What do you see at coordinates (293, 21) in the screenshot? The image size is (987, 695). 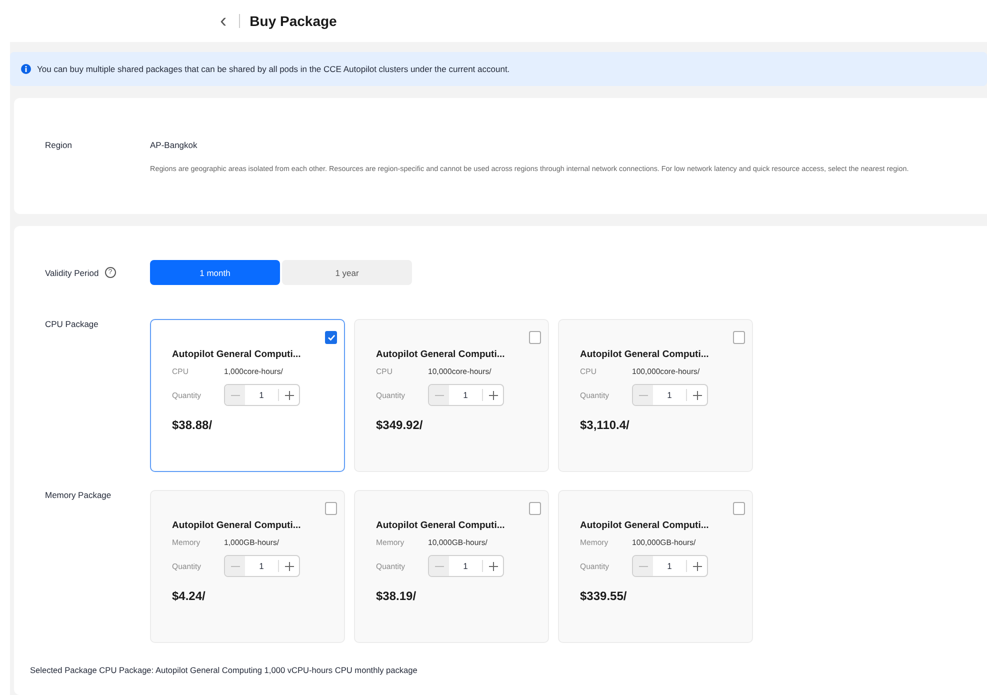 I see `page-title: Buy Package` at bounding box center [293, 21].